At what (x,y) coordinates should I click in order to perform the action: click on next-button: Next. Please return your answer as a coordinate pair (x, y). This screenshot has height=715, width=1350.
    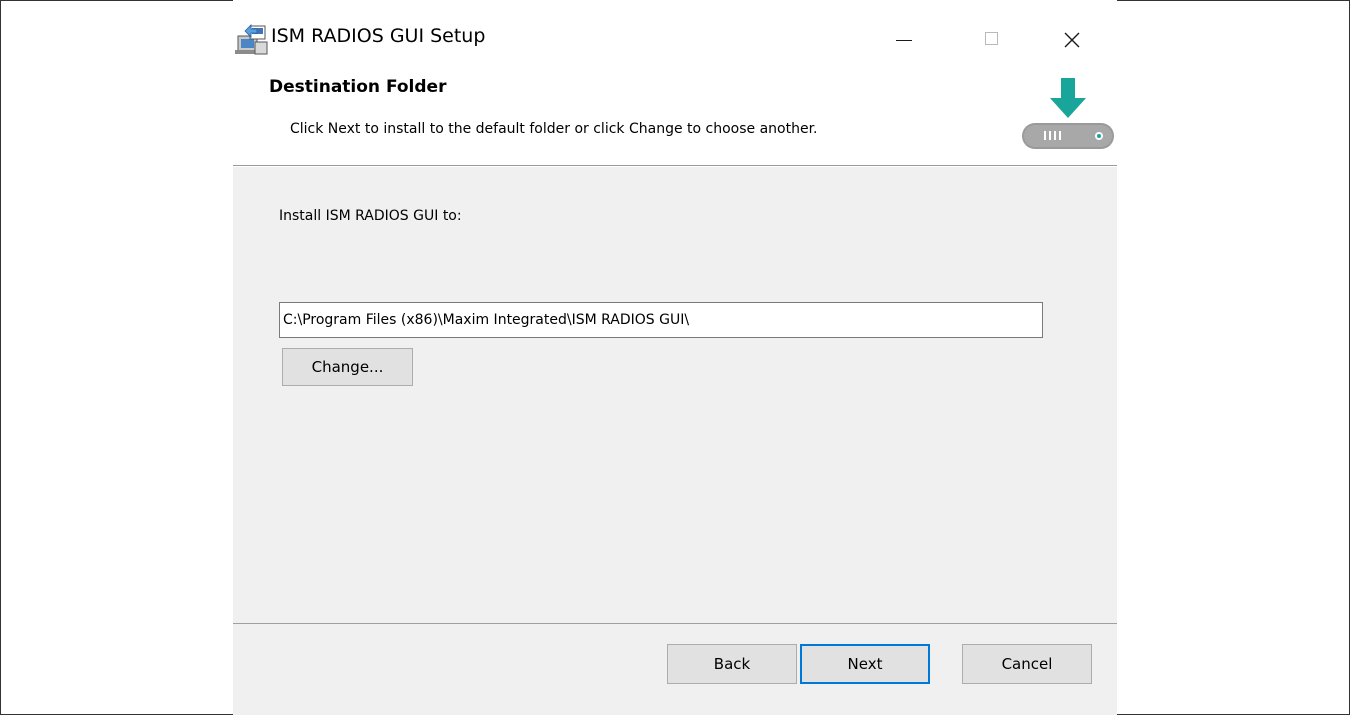
    Looking at the image, I should click on (865, 664).